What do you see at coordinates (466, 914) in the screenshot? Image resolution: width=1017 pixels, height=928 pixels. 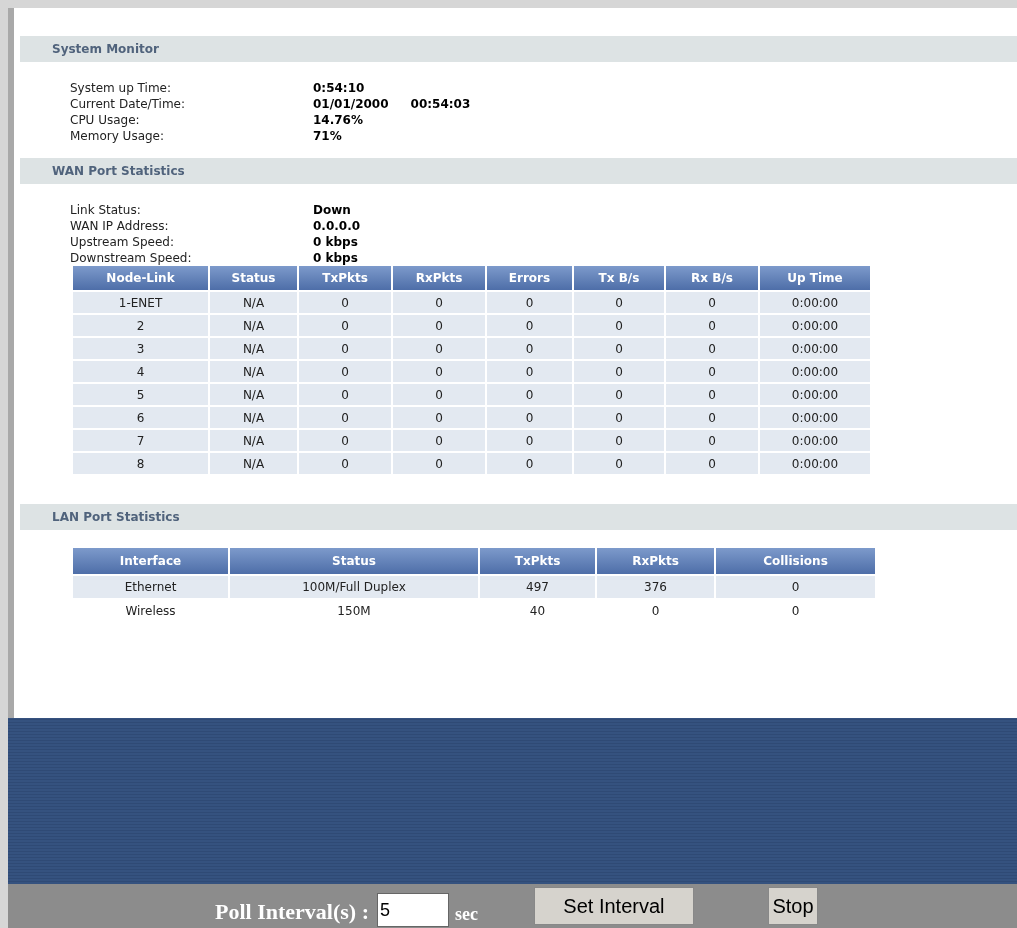 I see `unit-label: sec` at bounding box center [466, 914].